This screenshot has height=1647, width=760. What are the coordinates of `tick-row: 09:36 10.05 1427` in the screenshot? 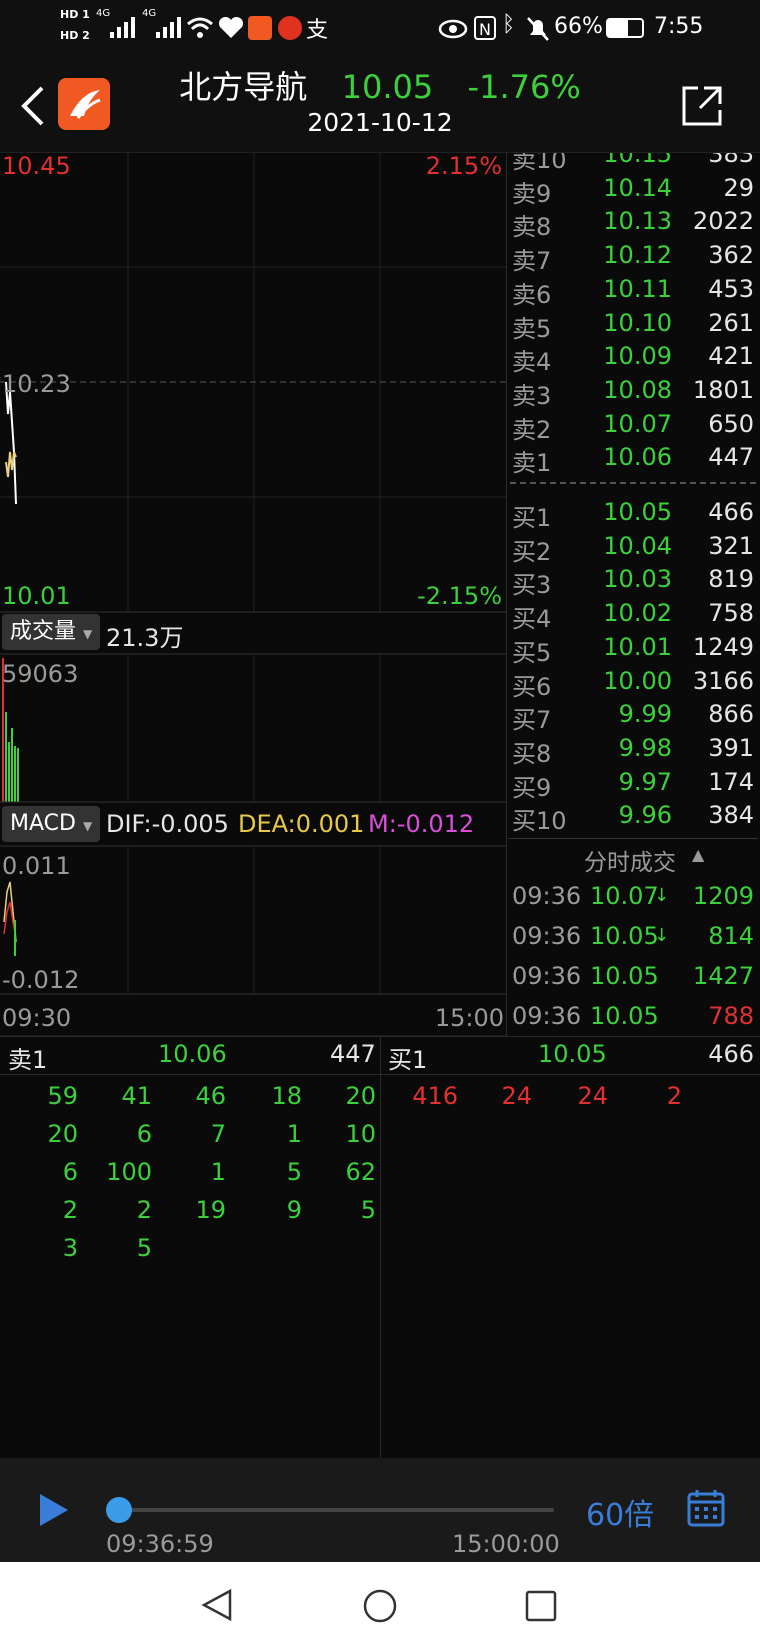 It's located at (633, 980).